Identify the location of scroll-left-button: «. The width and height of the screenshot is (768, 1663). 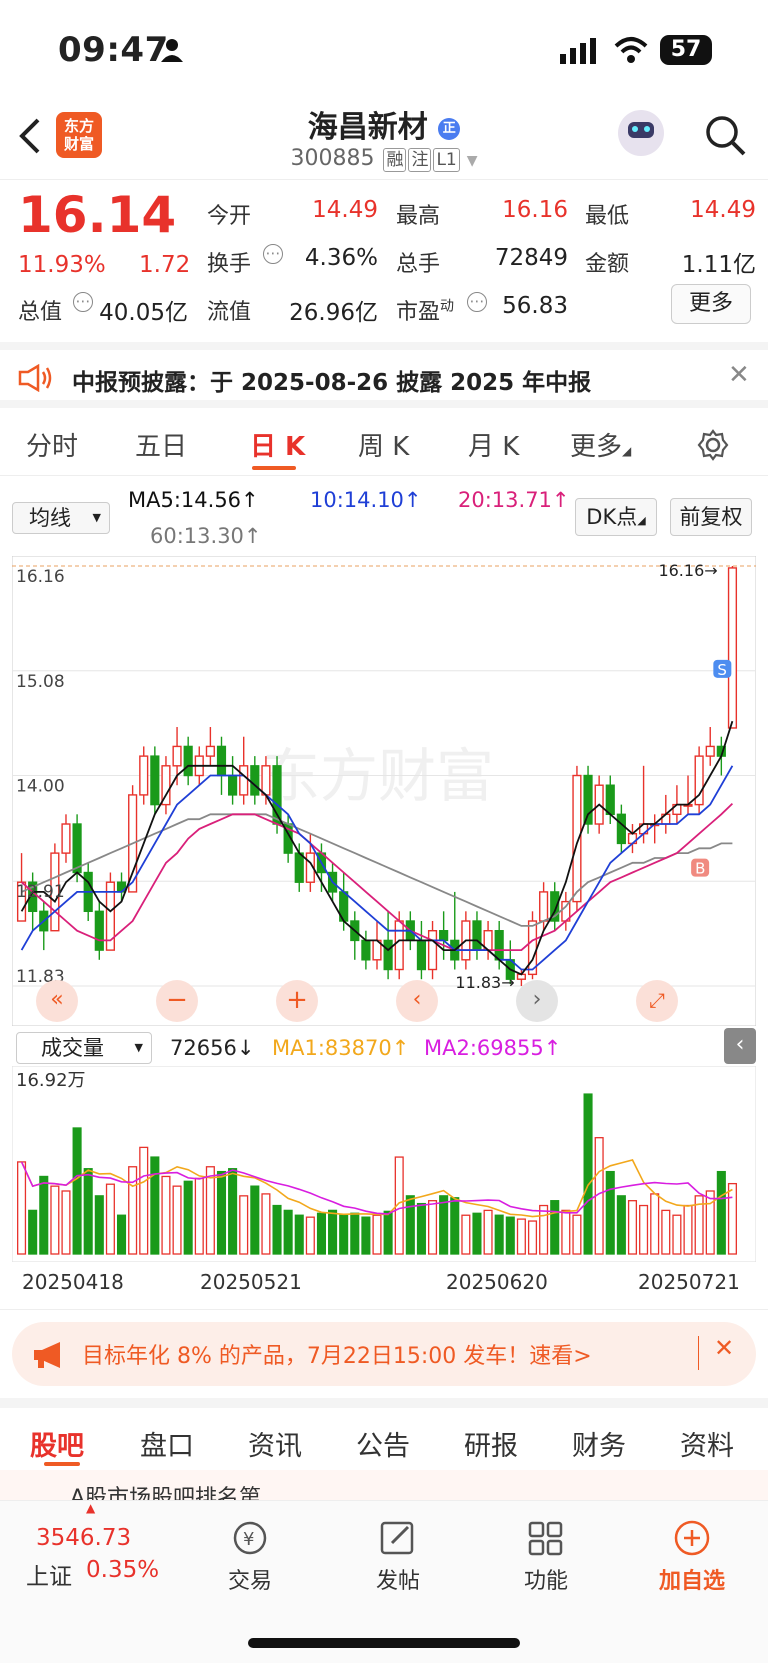
(57, 1001).